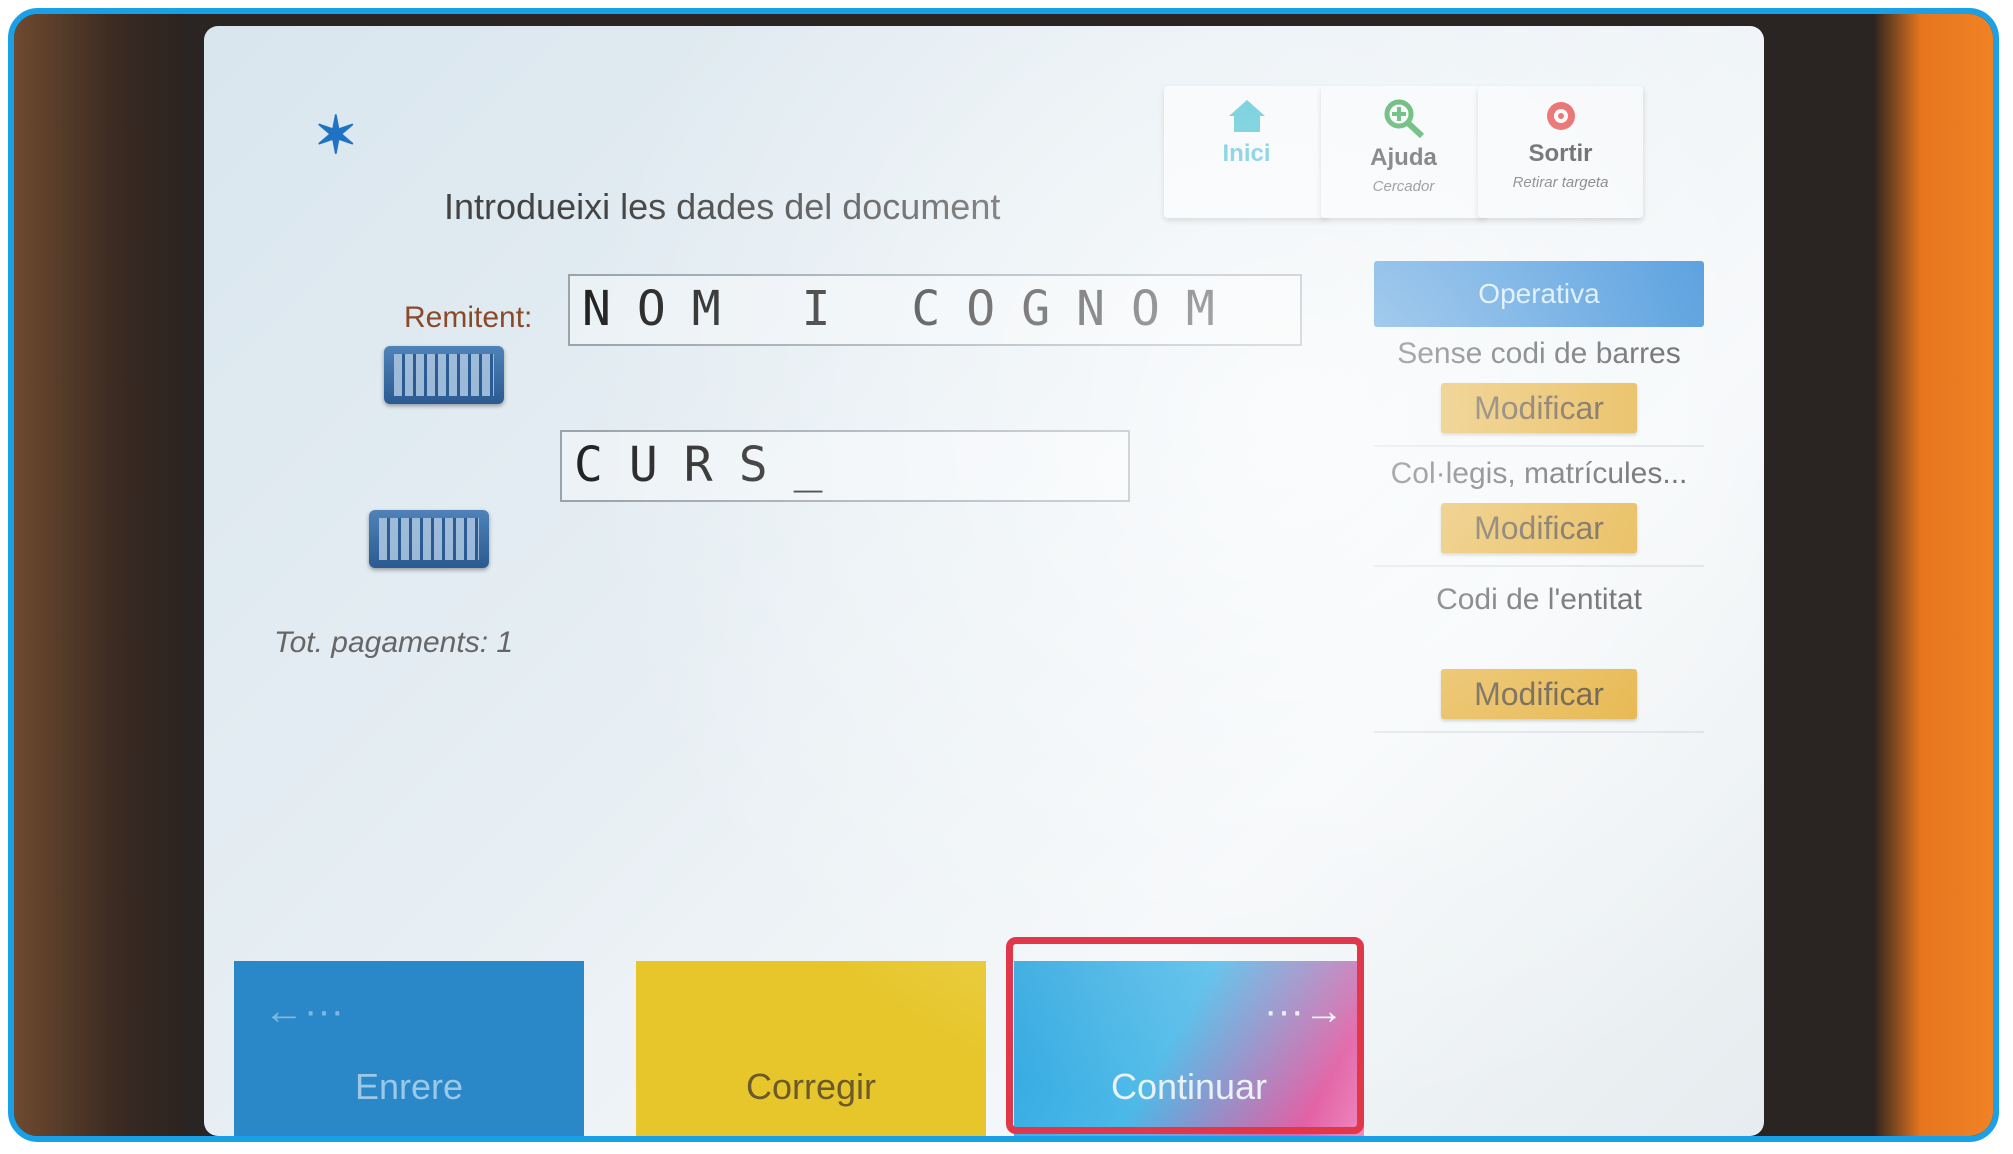 This screenshot has width=2013, height=1154. What do you see at coordinates (409, 1086) in the screenshot?
I see `back-button-label: Enrere` at bounding box center [409, 1086].